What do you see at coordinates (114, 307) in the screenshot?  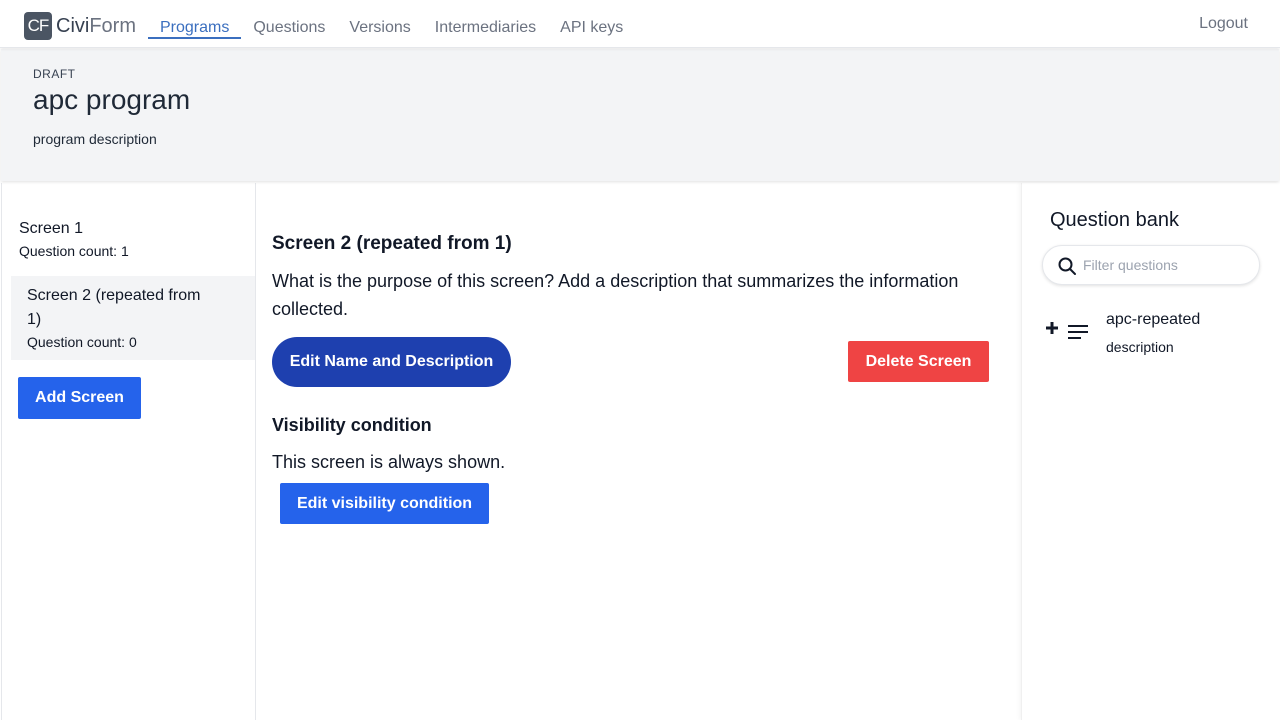 I see `screen-item-name: Screen 2 (repeated from 1)` at bounding box center [114, 307].